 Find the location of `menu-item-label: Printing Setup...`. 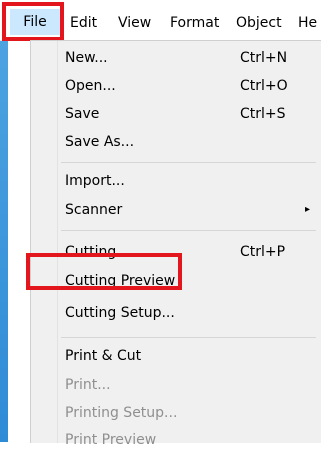

menu-item-label: Printing Setup... is located at coordinates (121, 413).